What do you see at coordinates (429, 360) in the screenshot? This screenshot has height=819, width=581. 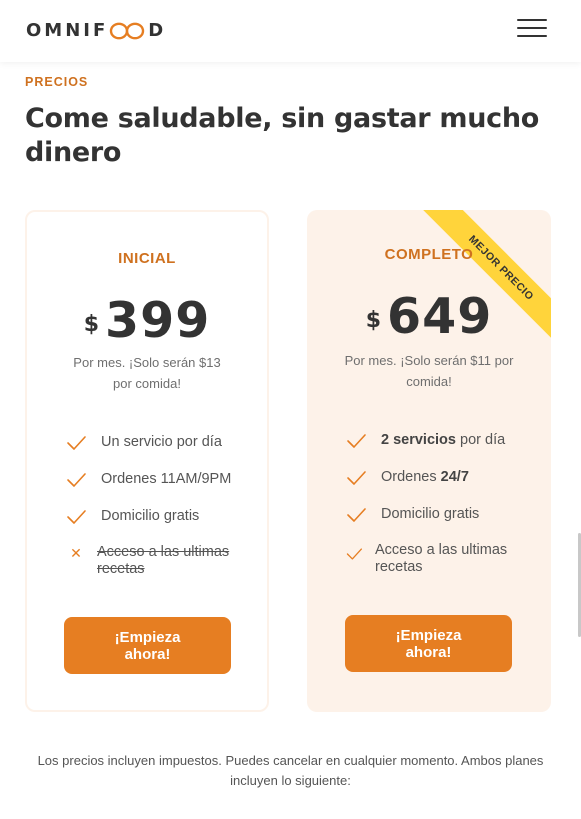 I see `price-note-line-1: Por mes. ¡Solo serán $11 por` at bounding box center [429, 360].